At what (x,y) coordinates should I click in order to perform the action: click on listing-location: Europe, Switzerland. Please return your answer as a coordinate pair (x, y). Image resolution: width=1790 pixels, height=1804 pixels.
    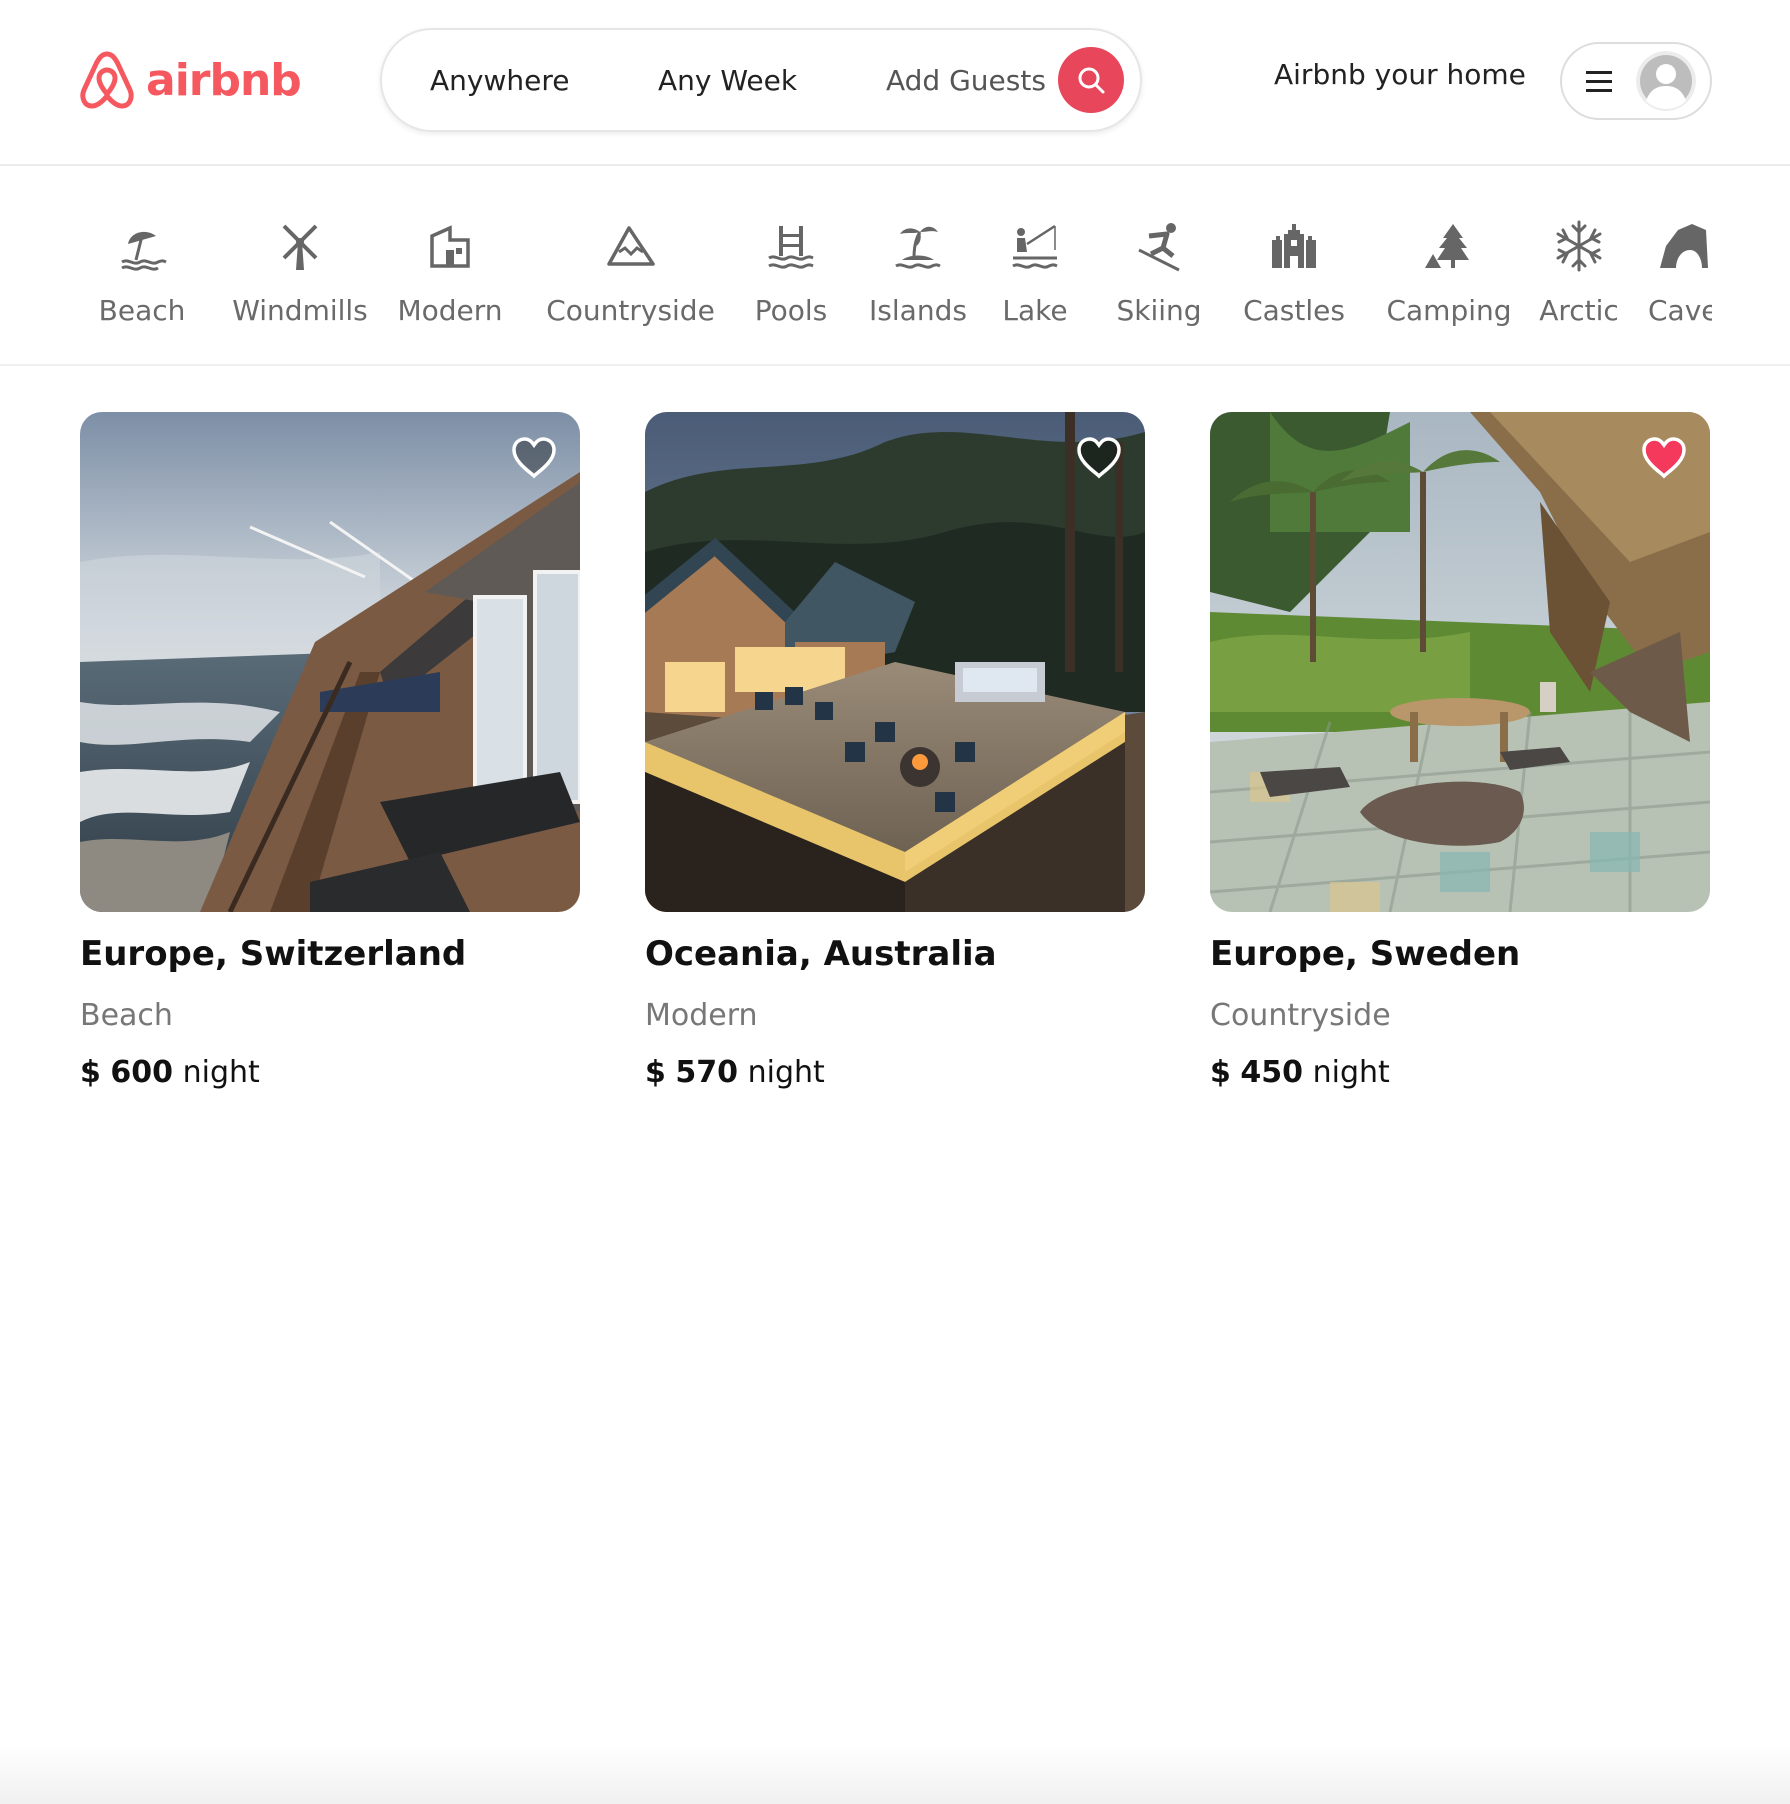
    Looking at the image, I should click on (273, 954).